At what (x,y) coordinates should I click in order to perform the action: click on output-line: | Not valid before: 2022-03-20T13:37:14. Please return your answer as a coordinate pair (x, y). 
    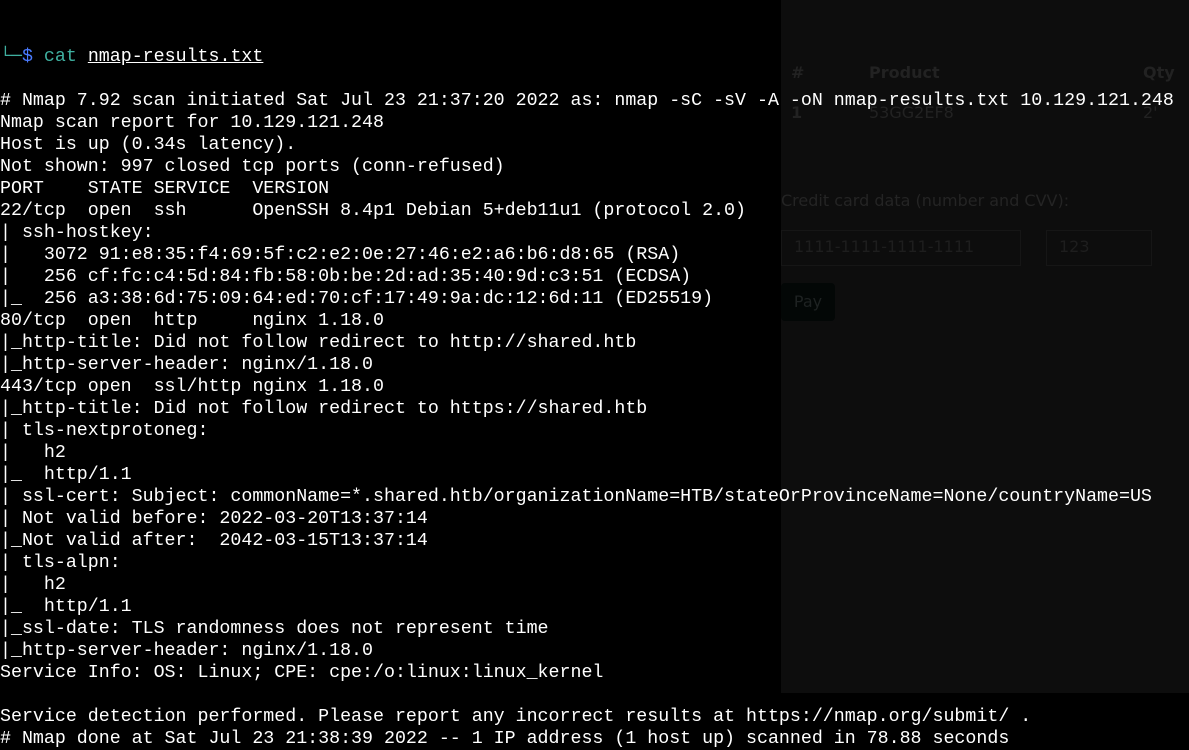
    Looking at the image, I should click on (214, 519).